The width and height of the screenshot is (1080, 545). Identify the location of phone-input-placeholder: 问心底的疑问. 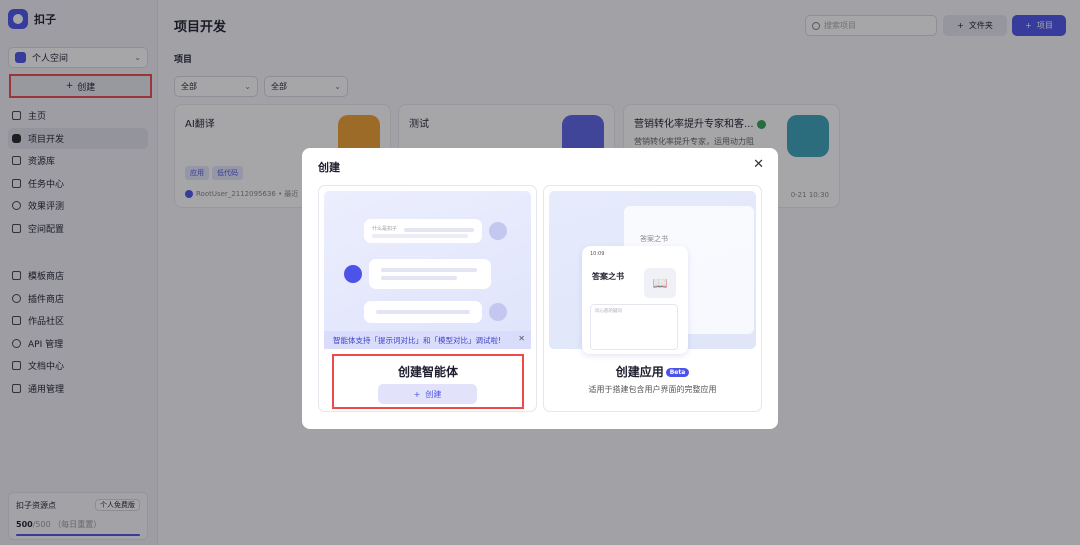
(608, 311).